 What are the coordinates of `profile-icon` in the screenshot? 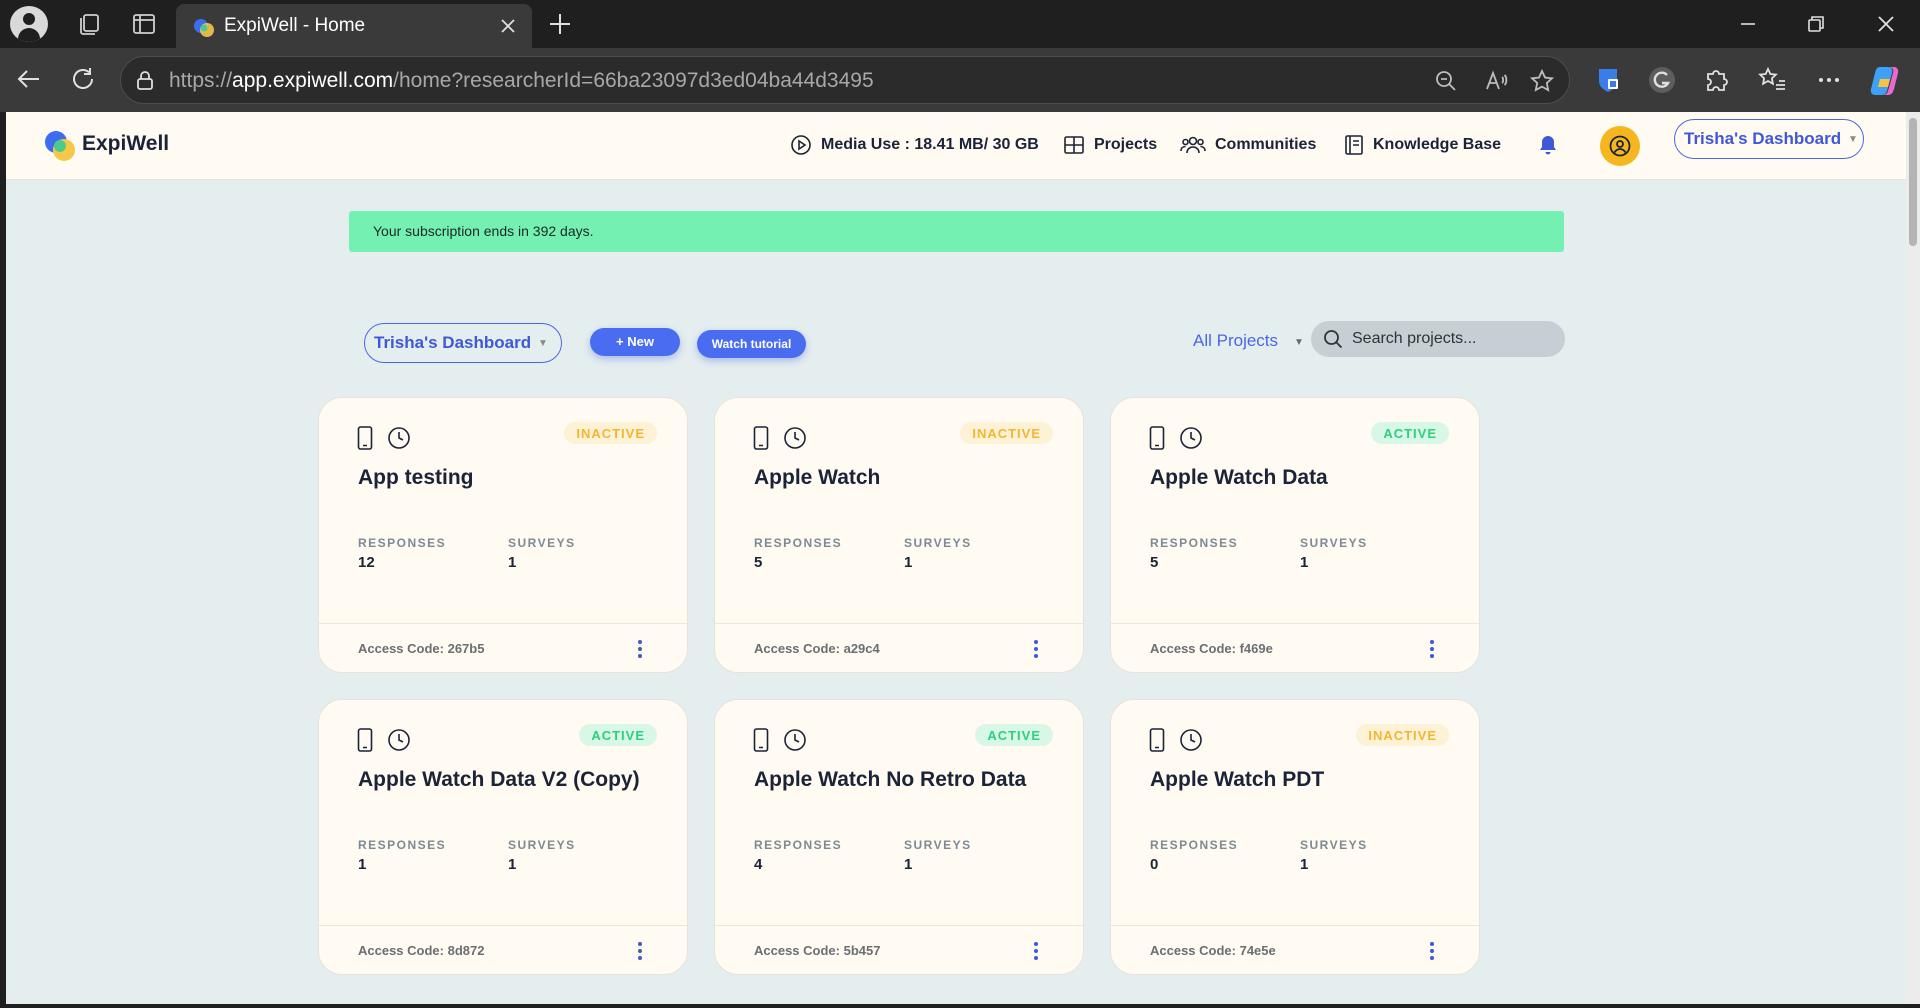 It's located at (29, 24).